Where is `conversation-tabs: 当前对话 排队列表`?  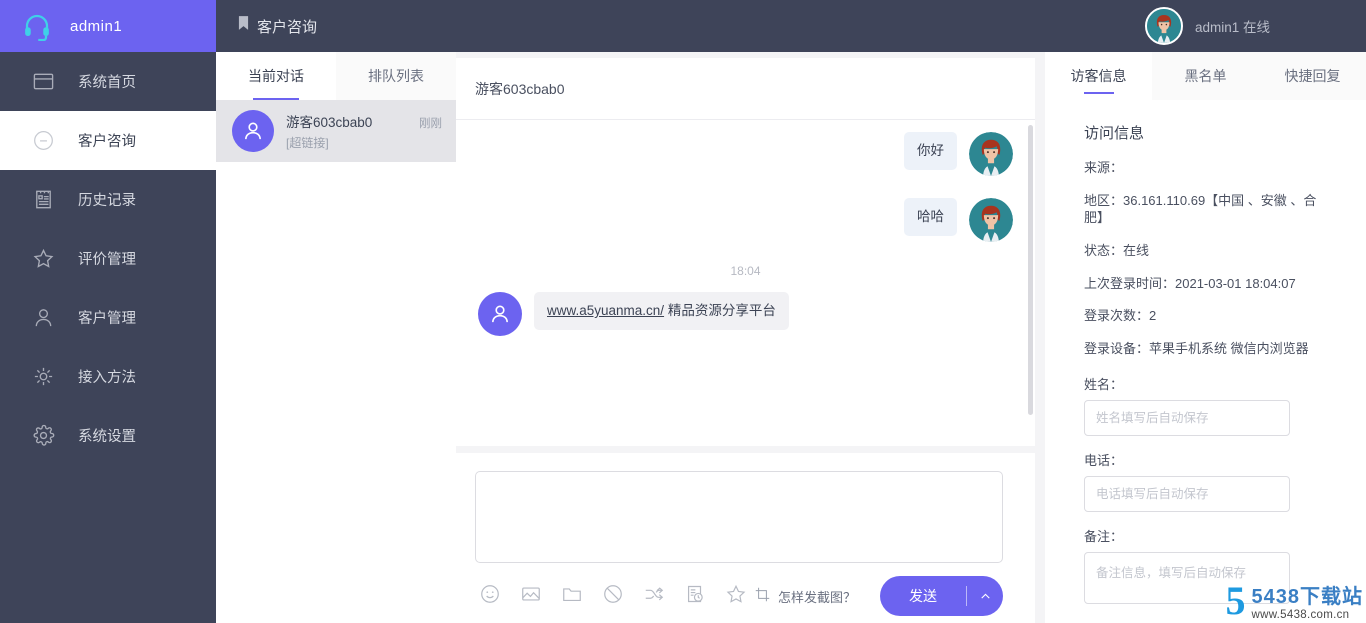
conversation-tabs: 当前对话 排队列表 is located at coordinates (336, 76).